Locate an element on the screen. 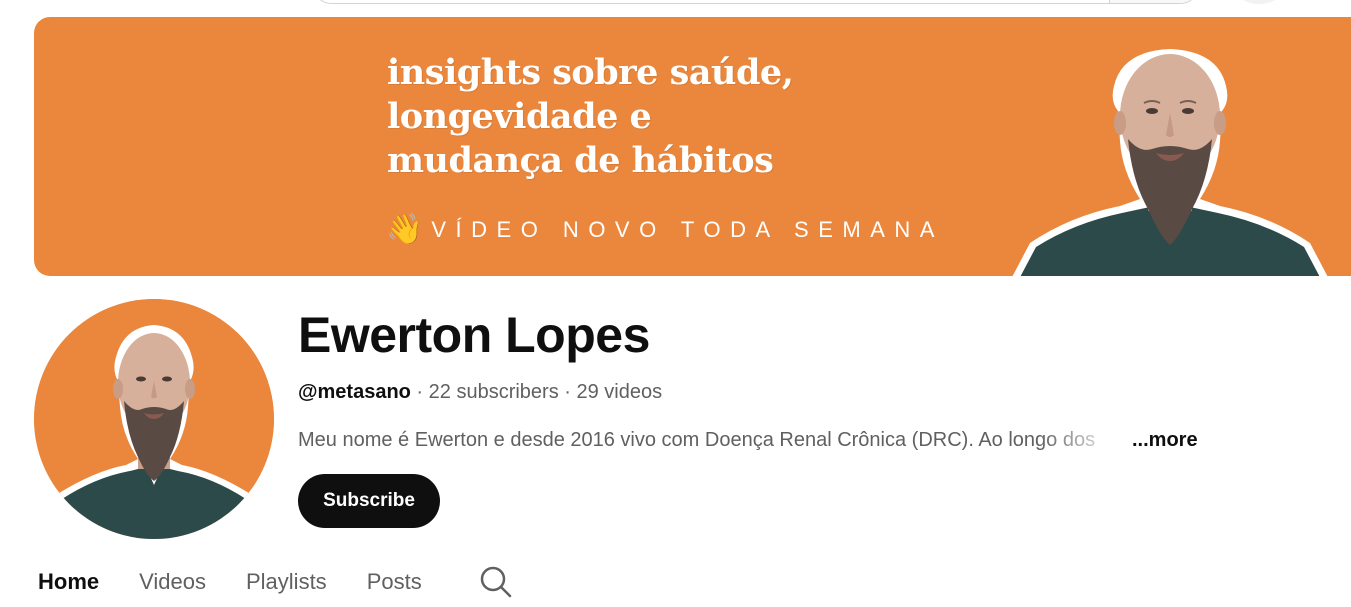 Image resolution: width=1351 pixels, height=607 pixels. tab-home: Home is located at coordinates (68, 582).